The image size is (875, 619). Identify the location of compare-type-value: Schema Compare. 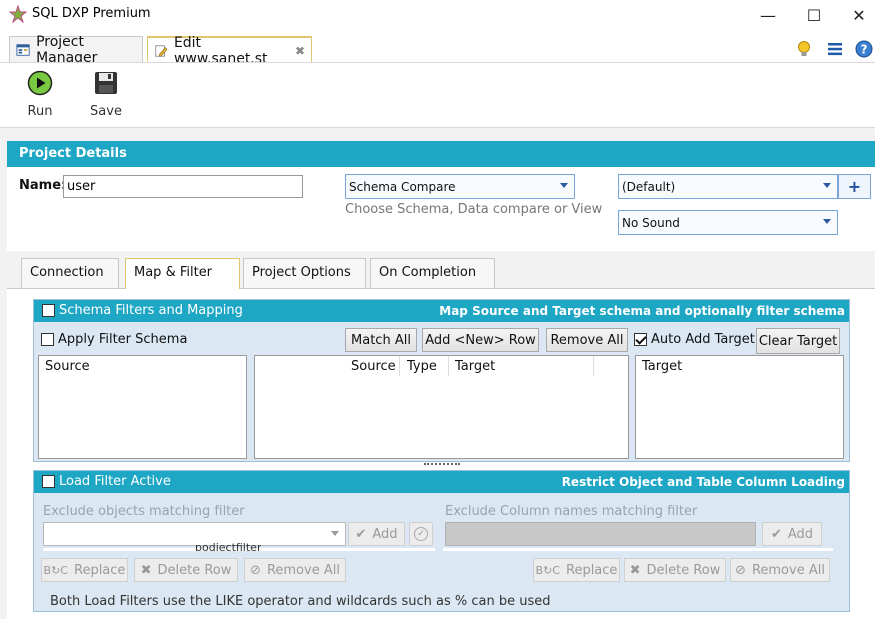
(402, 186).